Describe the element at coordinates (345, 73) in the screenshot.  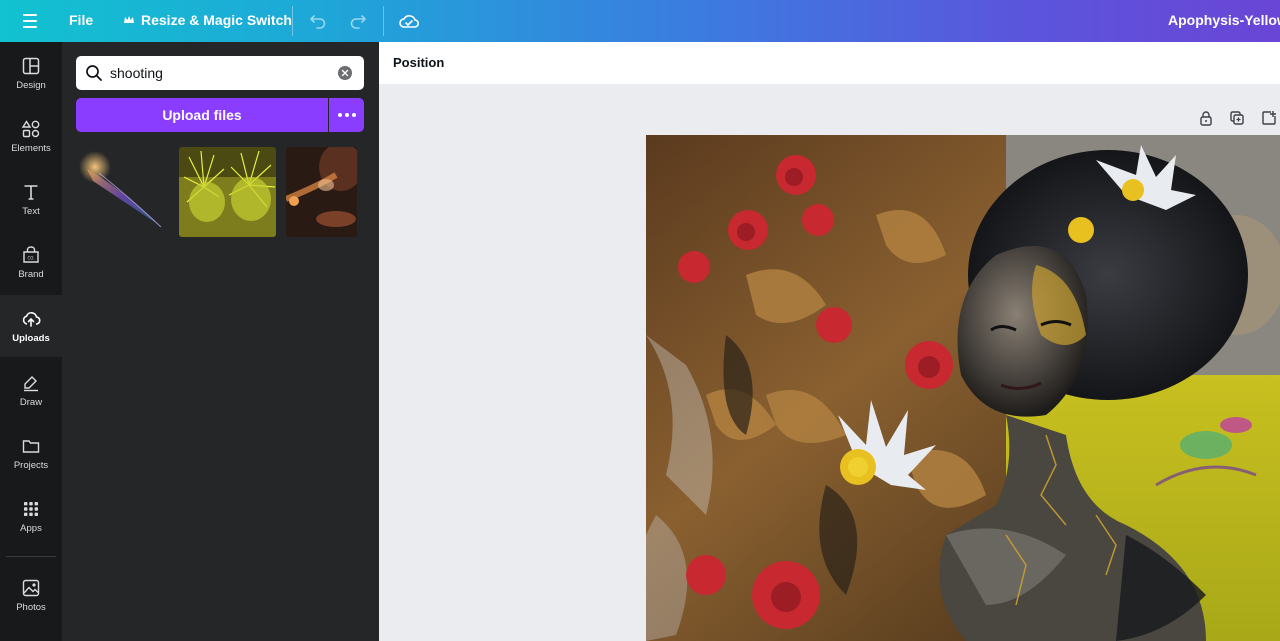
I see `clear-search-icon` at that location.